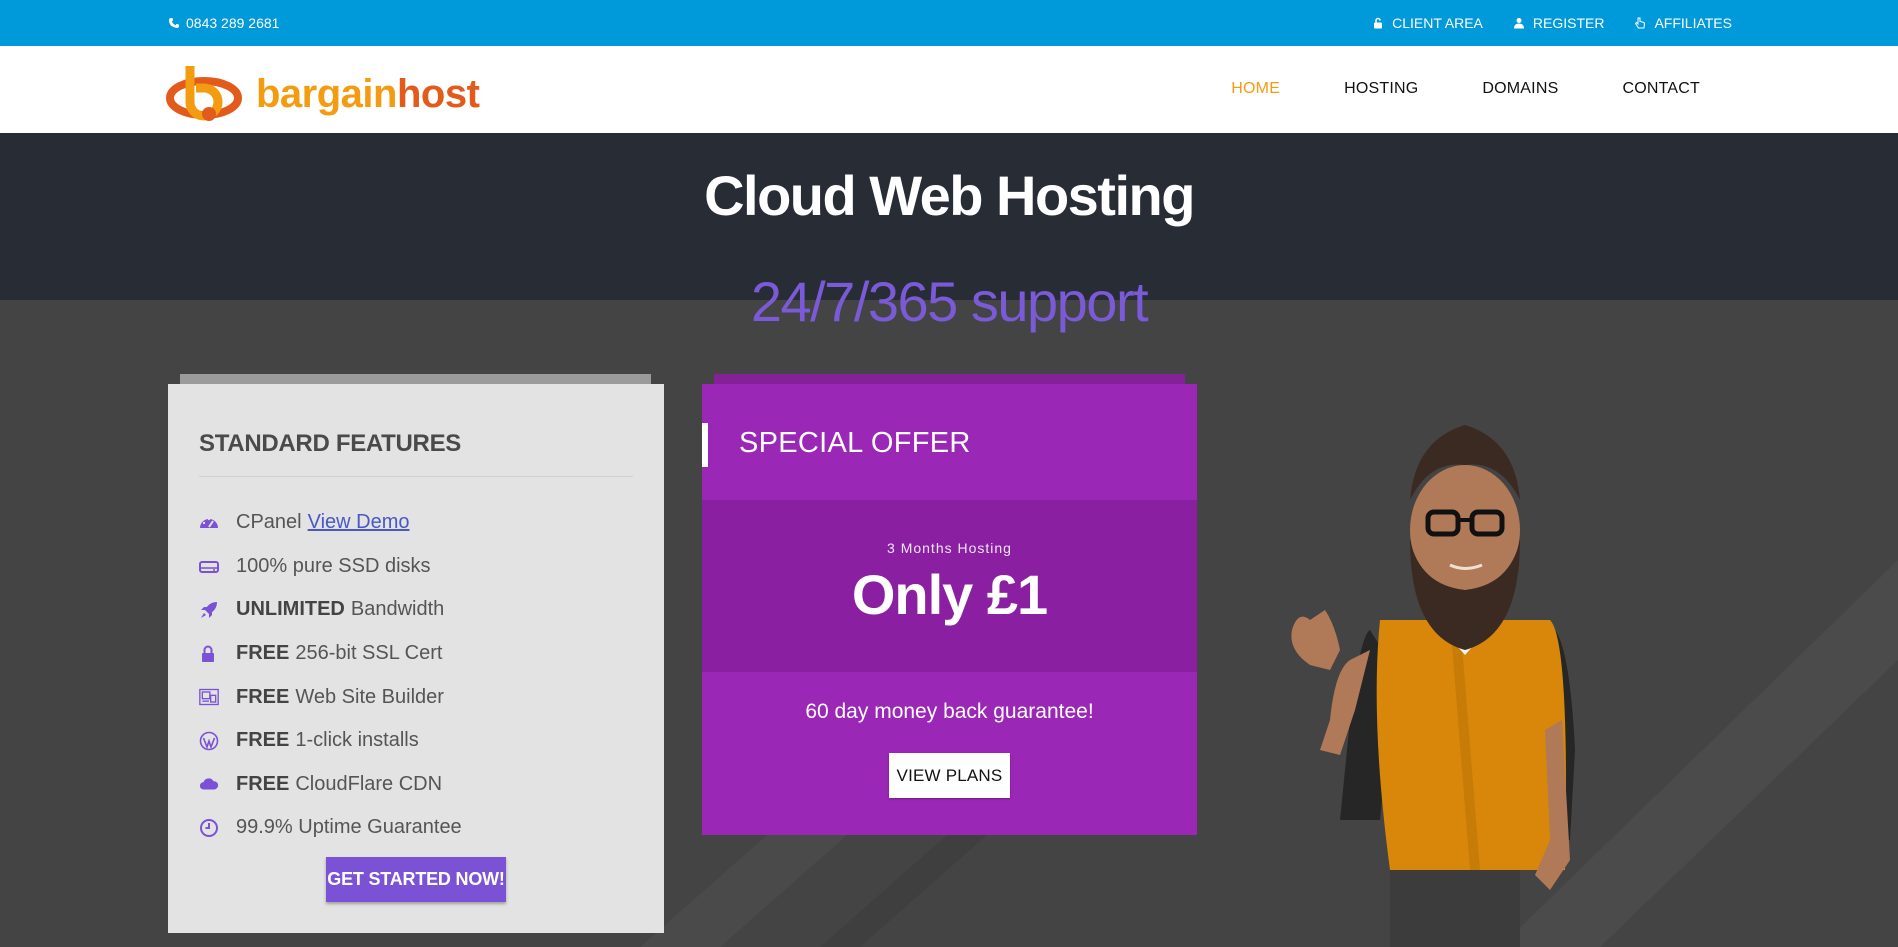 The width and height of the screenshot is (1898, 947). What do you see at coordinates (1437, 23) in the screenshot?
I see `client-area-label: CLIENT AREA` at bounding box center [1437, 23].